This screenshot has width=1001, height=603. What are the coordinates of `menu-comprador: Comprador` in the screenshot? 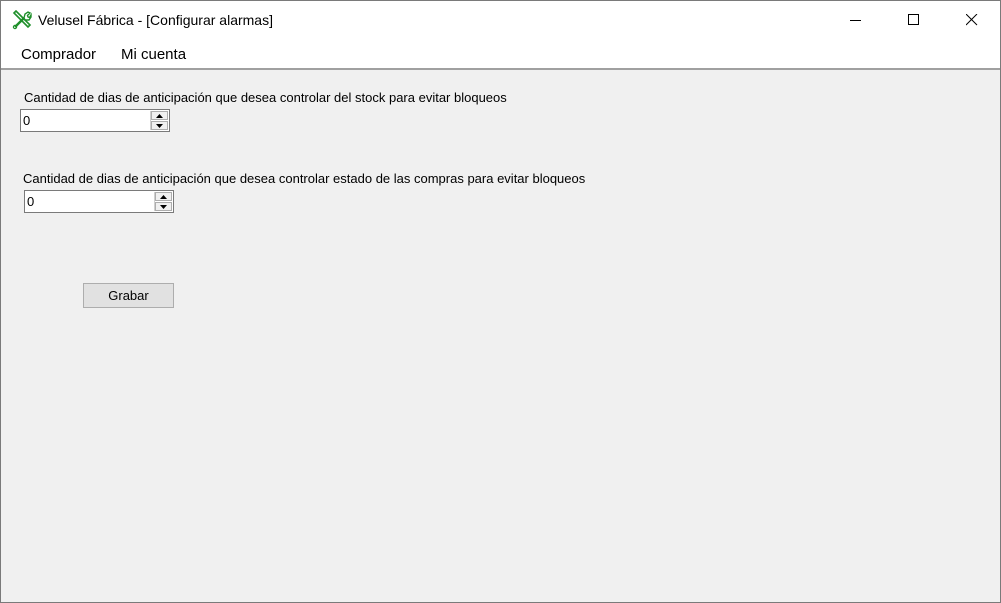 It's located at (58, 54).